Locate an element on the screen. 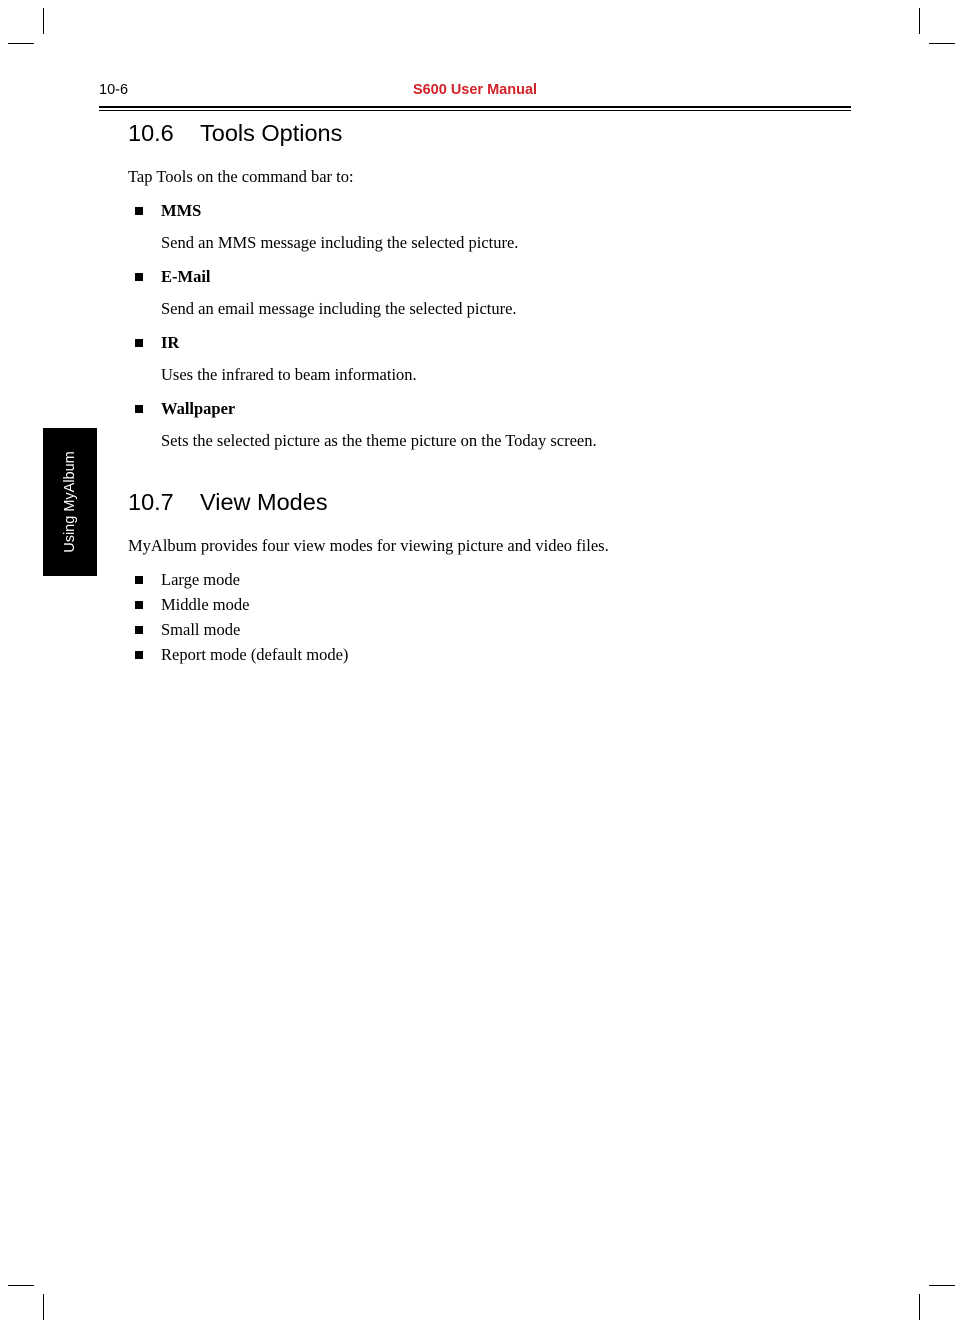 This screenshot has width=962, height=1328. crop-mark-right-bottom is located at coordinates (942, 1285).